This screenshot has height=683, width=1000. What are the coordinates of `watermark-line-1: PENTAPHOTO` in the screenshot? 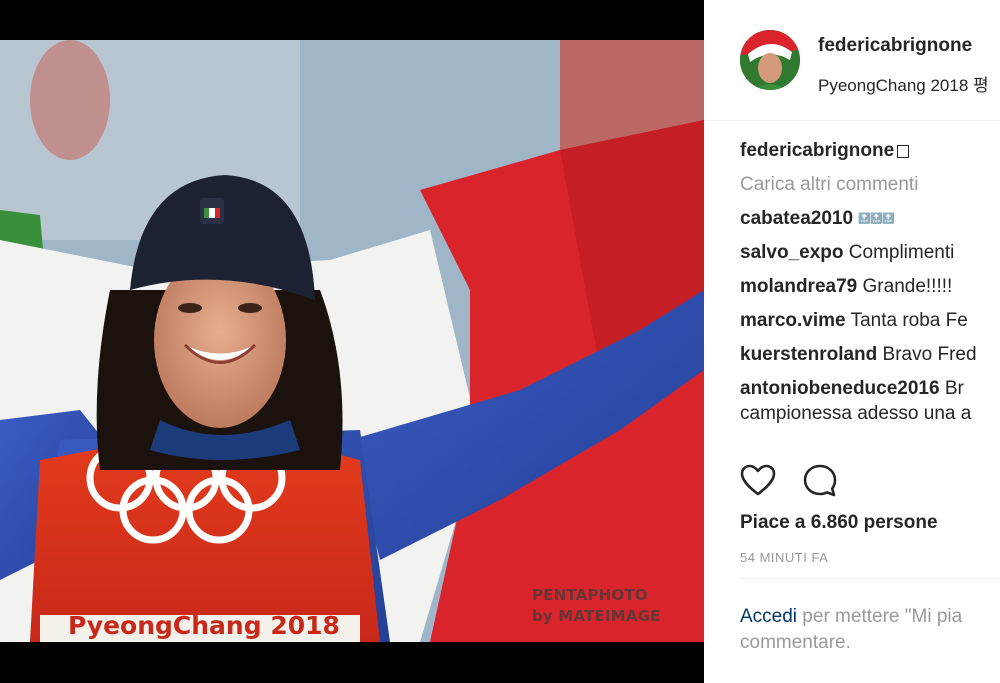 It's located at (590, 595).